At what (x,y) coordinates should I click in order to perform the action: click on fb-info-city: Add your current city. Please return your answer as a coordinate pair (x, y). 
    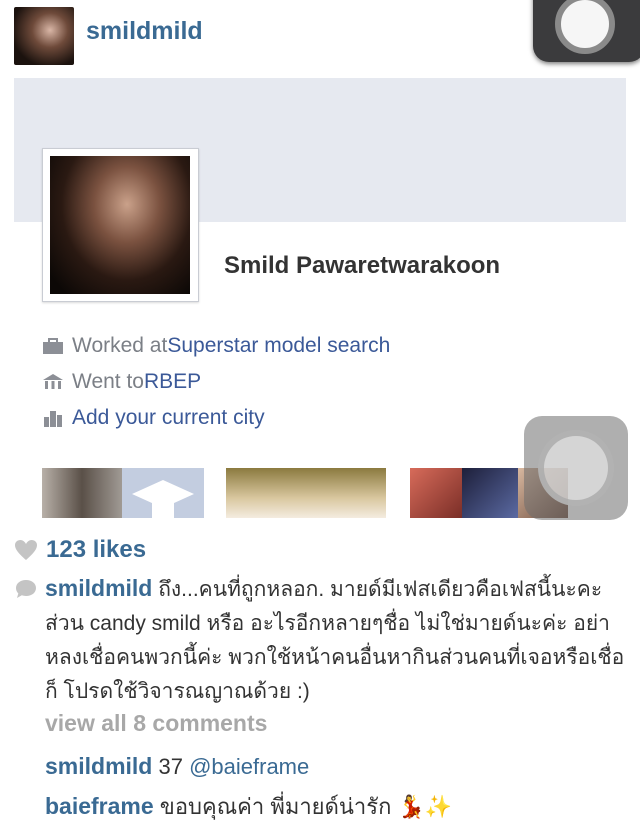
    Looking at the image, I should click on (153, 418).